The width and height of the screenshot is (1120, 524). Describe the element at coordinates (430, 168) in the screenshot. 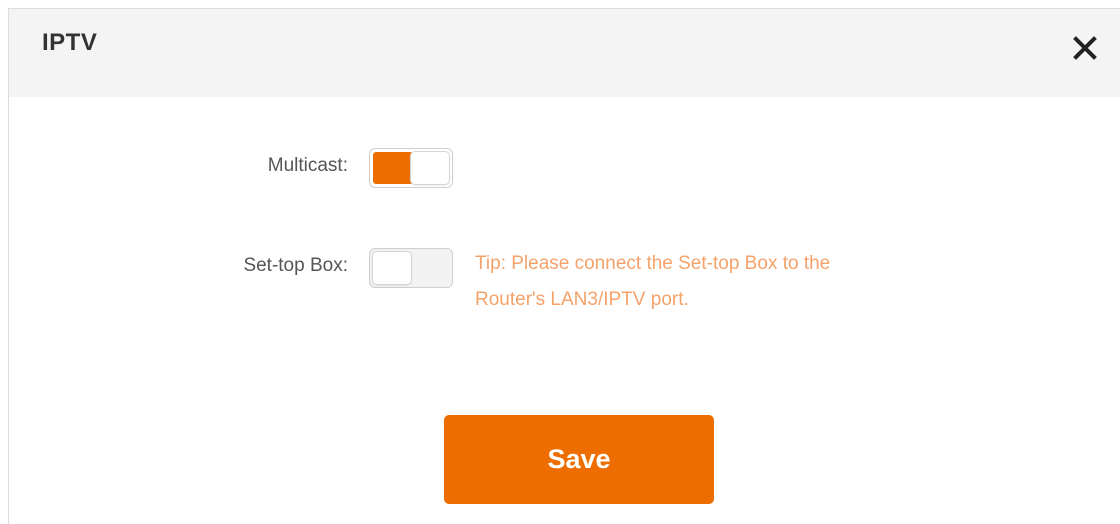

I see `multicast-toggle-knob` at that location.